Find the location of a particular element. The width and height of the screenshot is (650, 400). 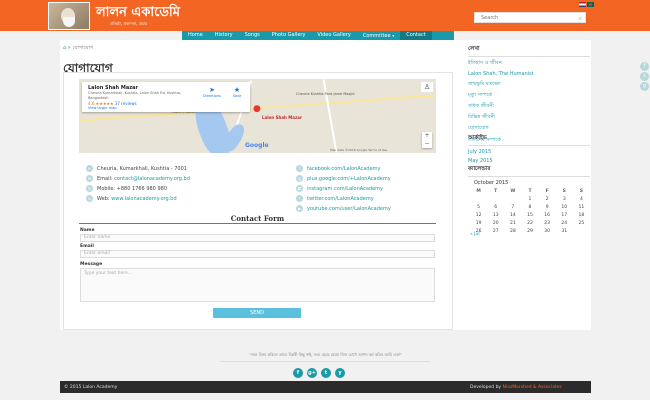

calendar-day: 31 is located at coordinates (564, 231).